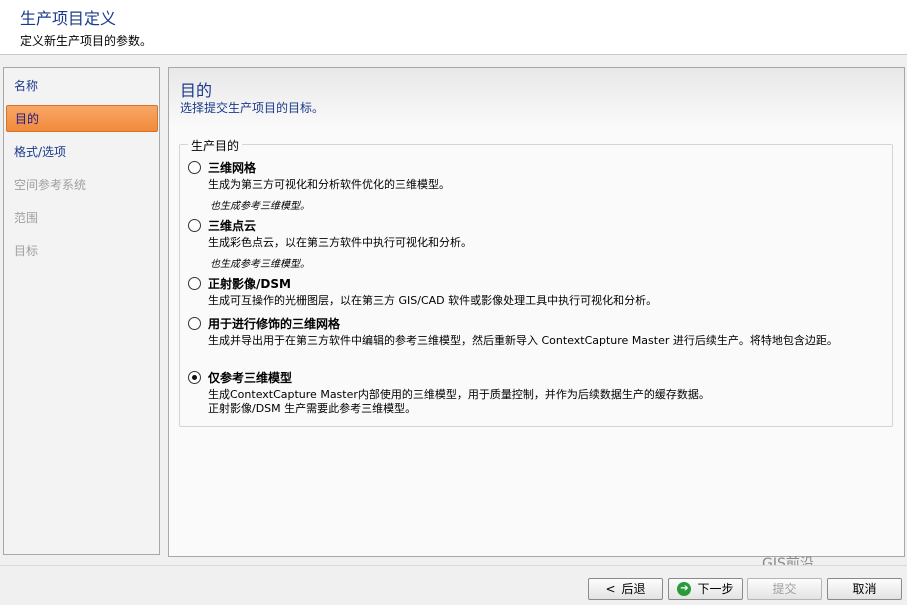  I want to click on sidebar-item-purpose: 目的, so click(82, 118).